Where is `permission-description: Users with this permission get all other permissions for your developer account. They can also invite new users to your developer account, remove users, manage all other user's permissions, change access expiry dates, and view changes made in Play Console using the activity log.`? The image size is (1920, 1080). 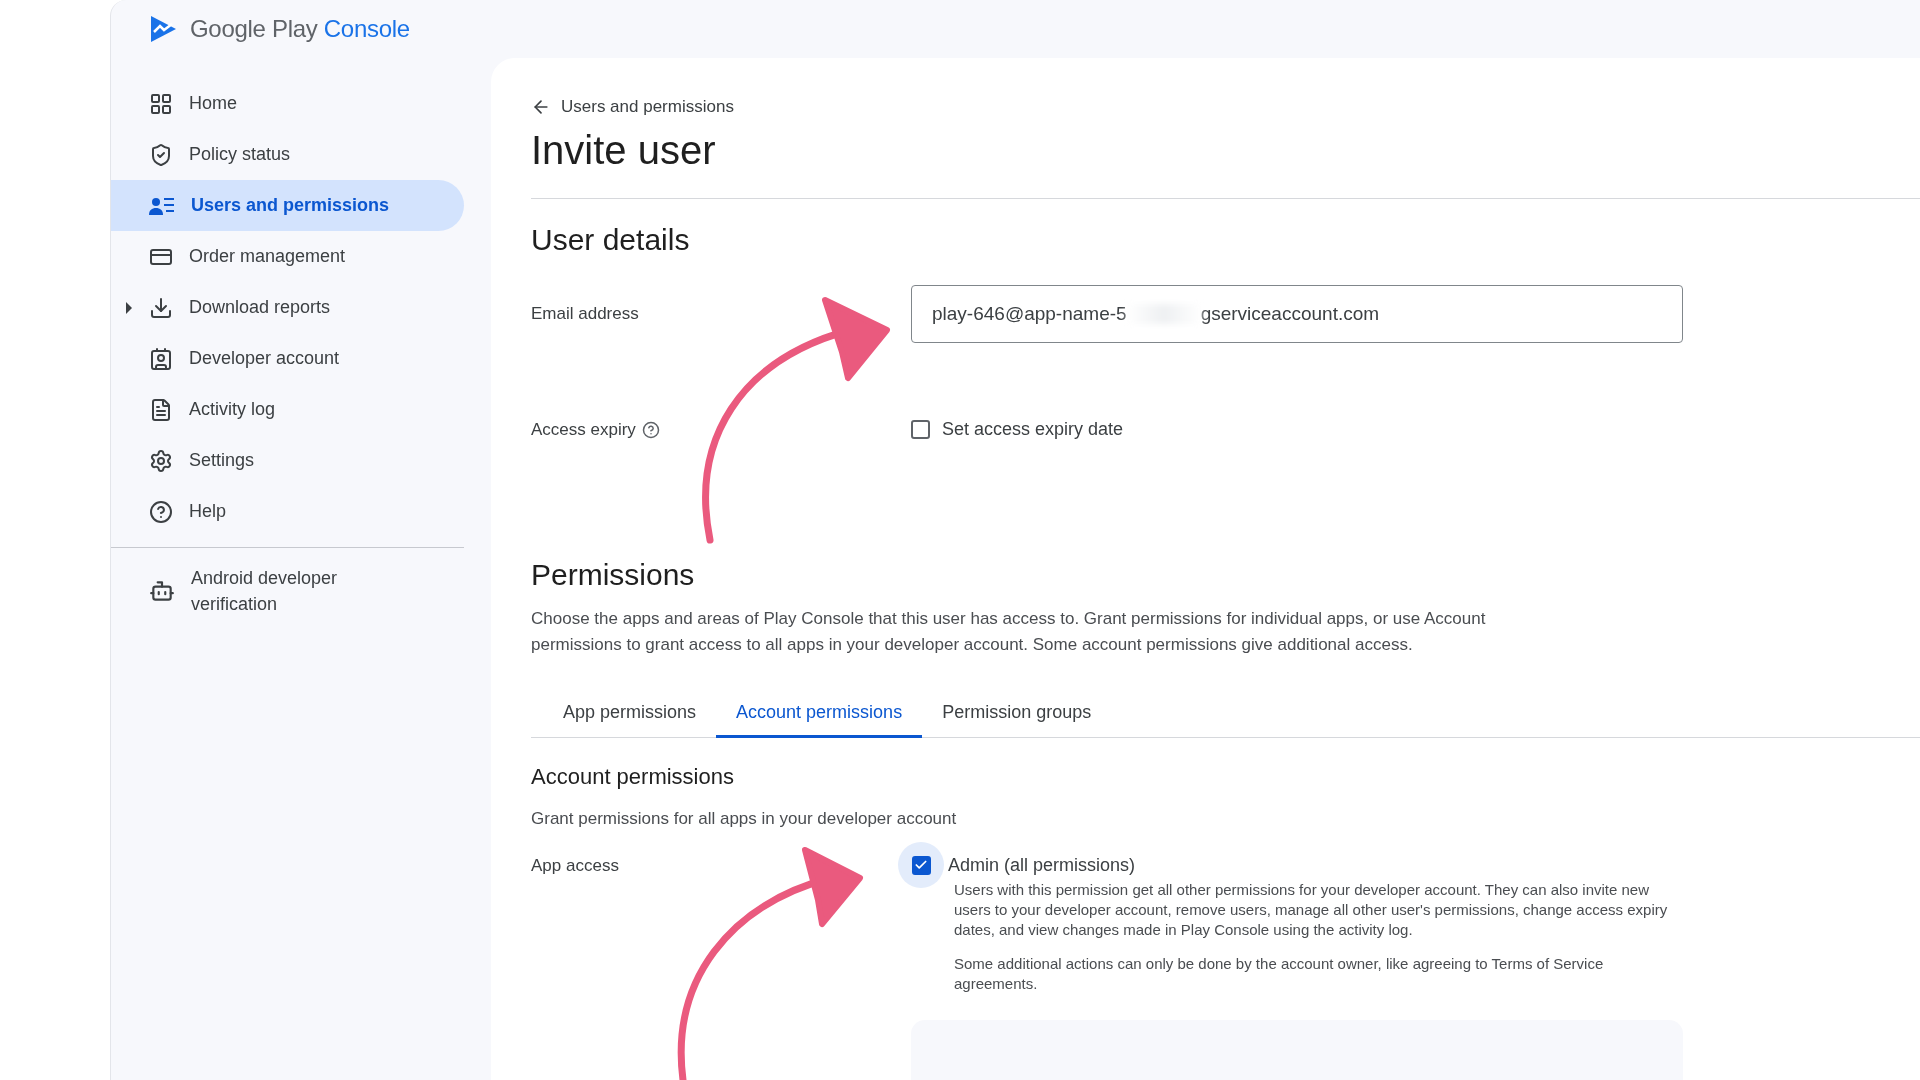
permission-description: Users with this permission get all other permissions for your developer account. They can also invite new users to your developer account, remove users, manage all other user's permissions, change access expiry dates, and view changes made in Play Console using the activity log. is located at coordinates (1311, 910).